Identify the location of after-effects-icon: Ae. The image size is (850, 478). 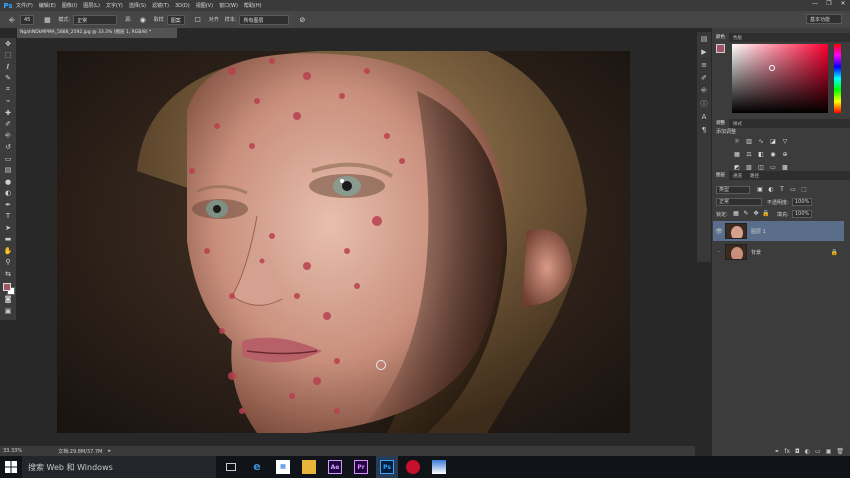
(335, 467).